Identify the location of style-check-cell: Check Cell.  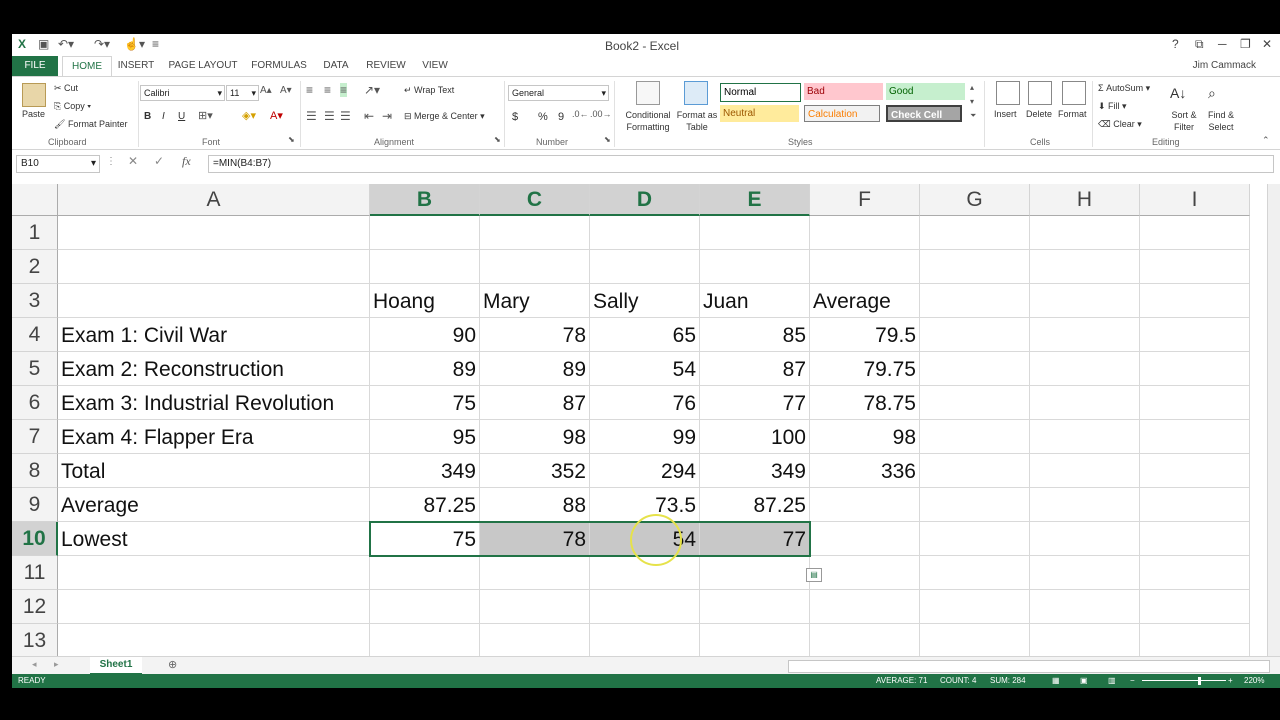
(924, 113).